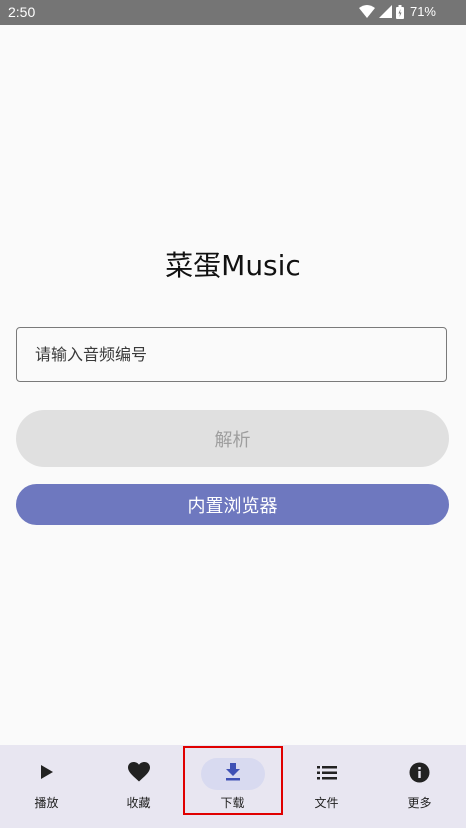 This screenshot has width=466, height=828. I want to click on nav-label-play: 播放, so click(46, 803).